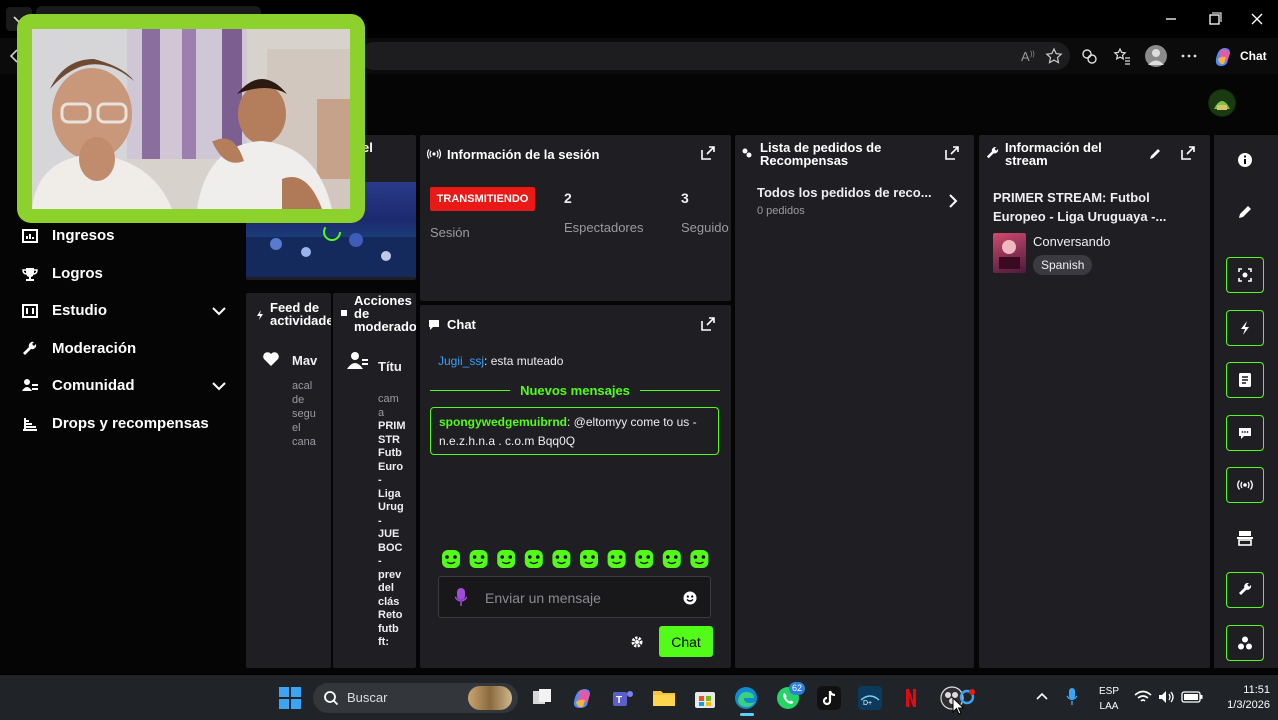 This screenshot has height=720, width=1278. Describe the element at coordinates (1072, 697) in the screenshot. I see `microphone-tray-icon` at that location.